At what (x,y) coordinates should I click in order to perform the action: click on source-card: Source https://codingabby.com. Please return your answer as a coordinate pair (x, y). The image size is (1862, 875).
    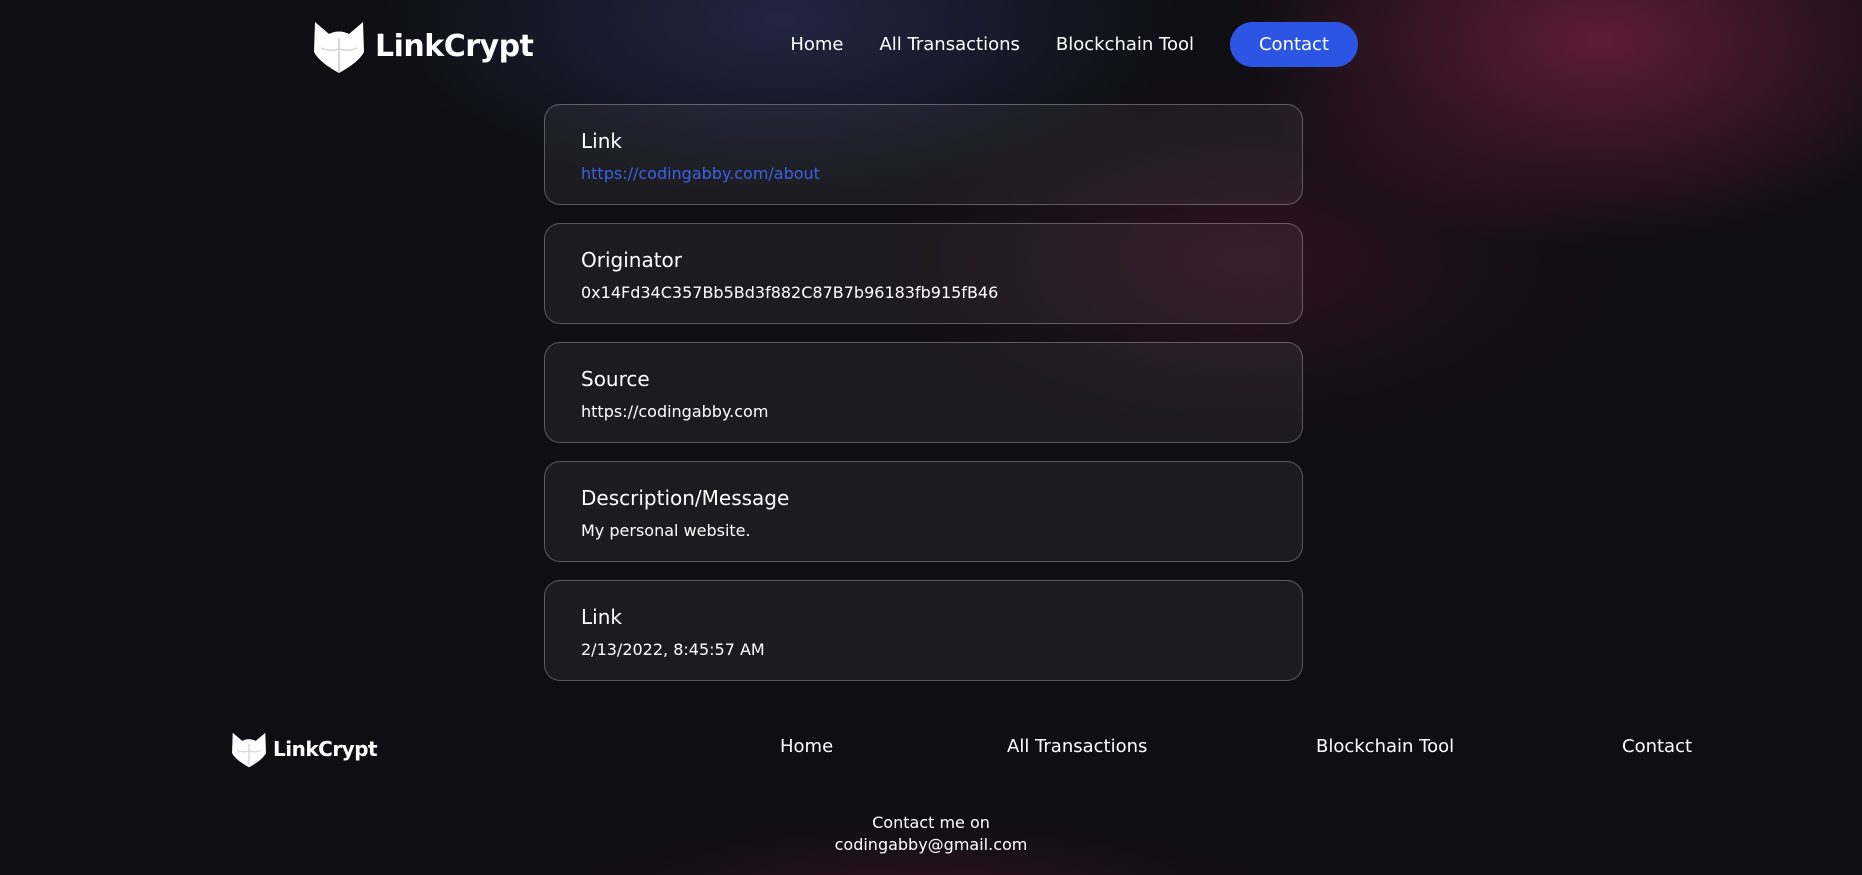
    Looking at the image, I should click on (923, 392).